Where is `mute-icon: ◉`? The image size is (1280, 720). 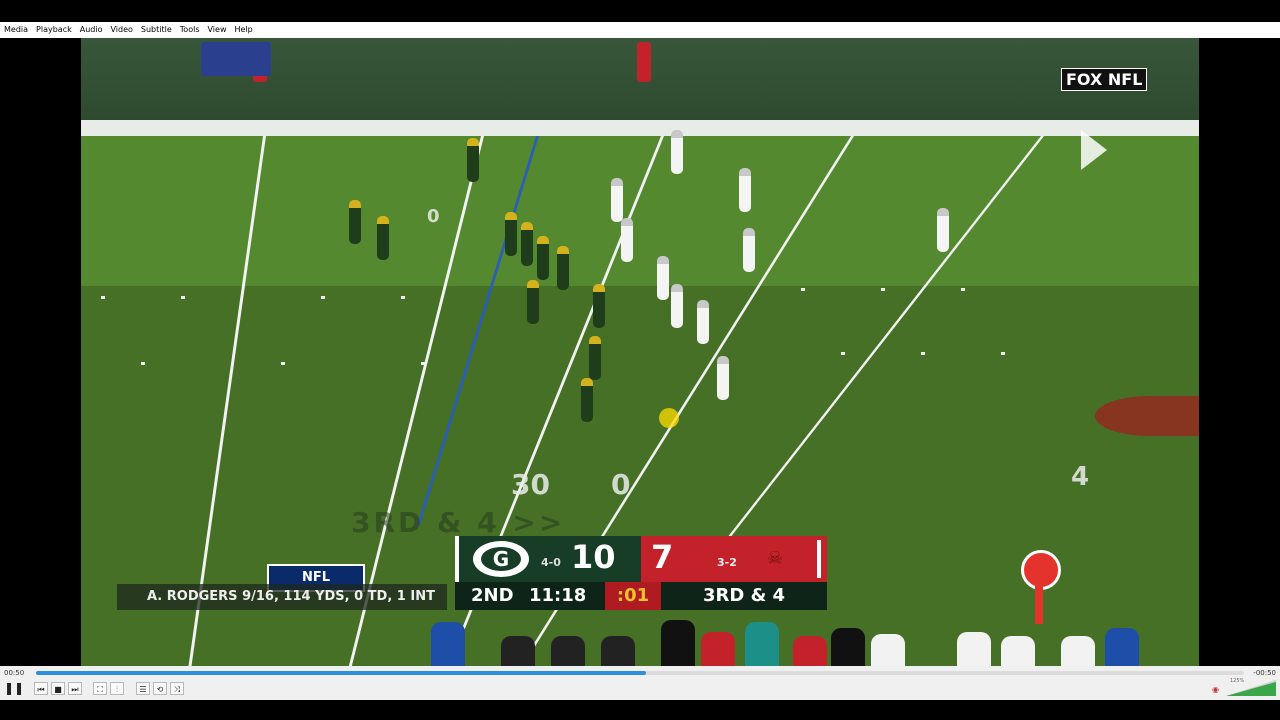
mute-icon: ◉ is located at coordinates (1217, 690).